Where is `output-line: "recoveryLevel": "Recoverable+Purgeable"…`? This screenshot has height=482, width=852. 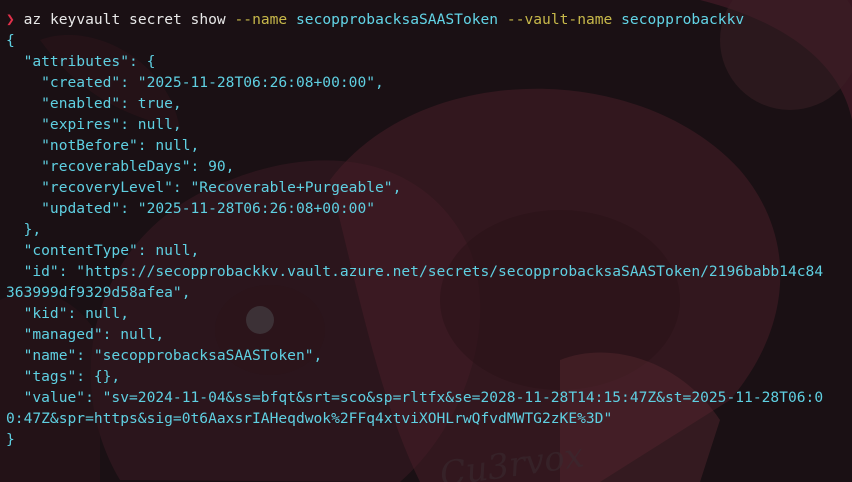 output-line: "recoveryLevel": "Recoverable+Purgeable"… is located at coordinates (204, 187).